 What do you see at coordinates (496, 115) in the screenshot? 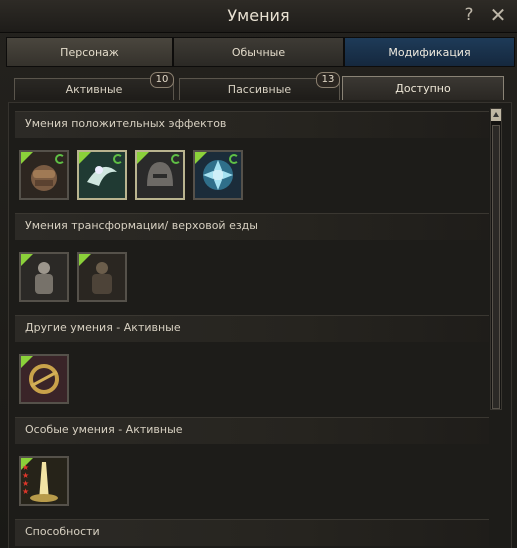
I see `scroll-up-arrow-icon` at bounding box center [496, 115].